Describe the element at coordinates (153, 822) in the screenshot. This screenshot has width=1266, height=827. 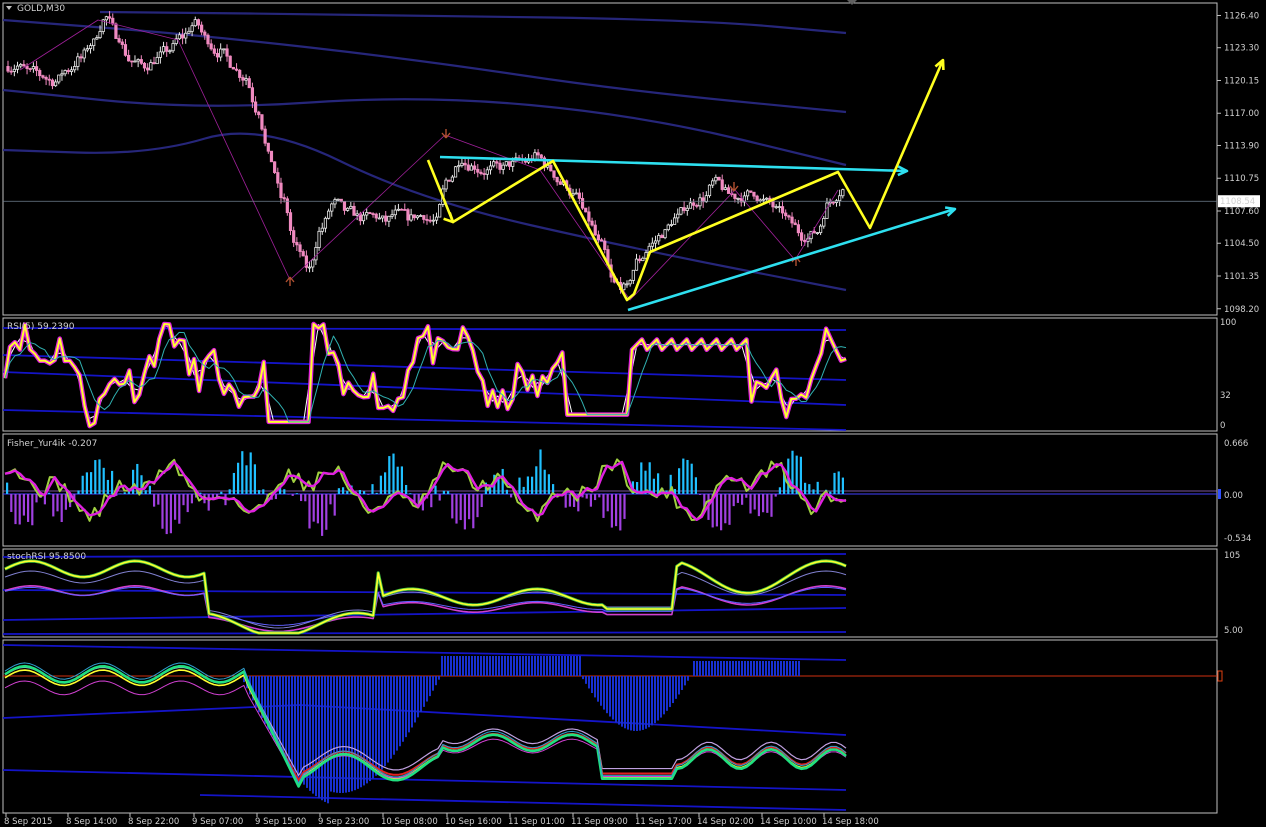
I see `time-tick-label: 8 Sep 22:00` at that location.